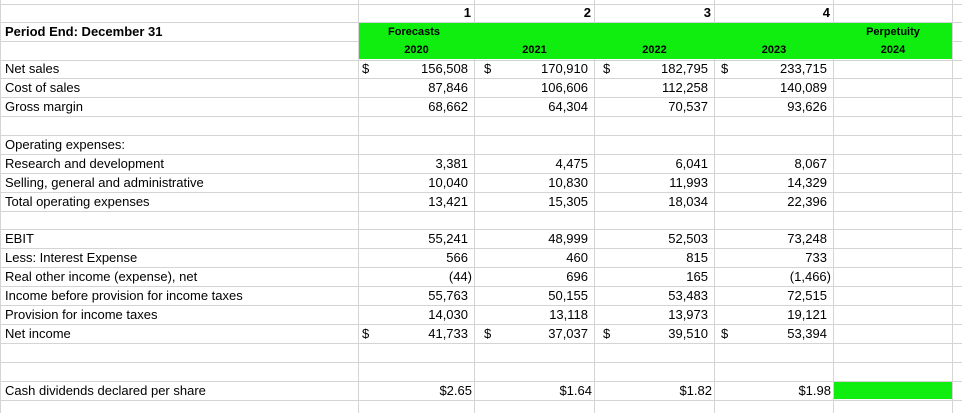 The height and width of the screenshot is (413, 962). I want to click on row-label-research-development: Research and development, so click(84, 163).